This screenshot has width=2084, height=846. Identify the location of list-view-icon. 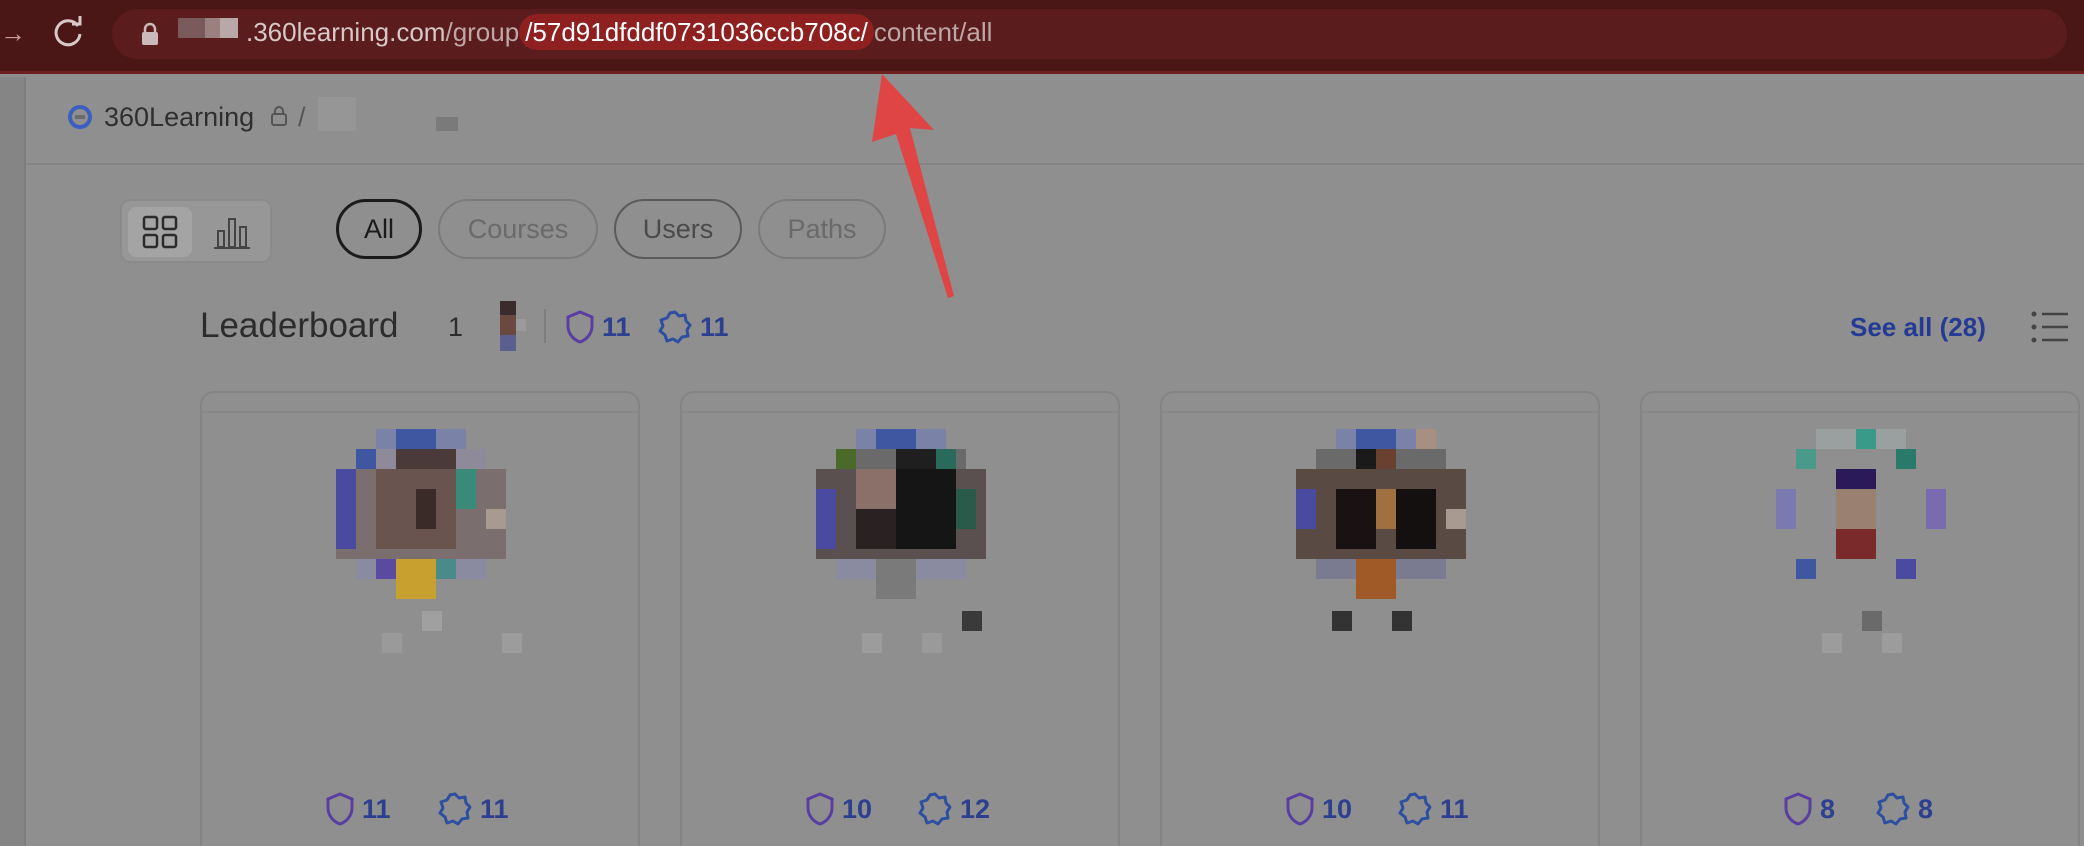
(2050, 327).